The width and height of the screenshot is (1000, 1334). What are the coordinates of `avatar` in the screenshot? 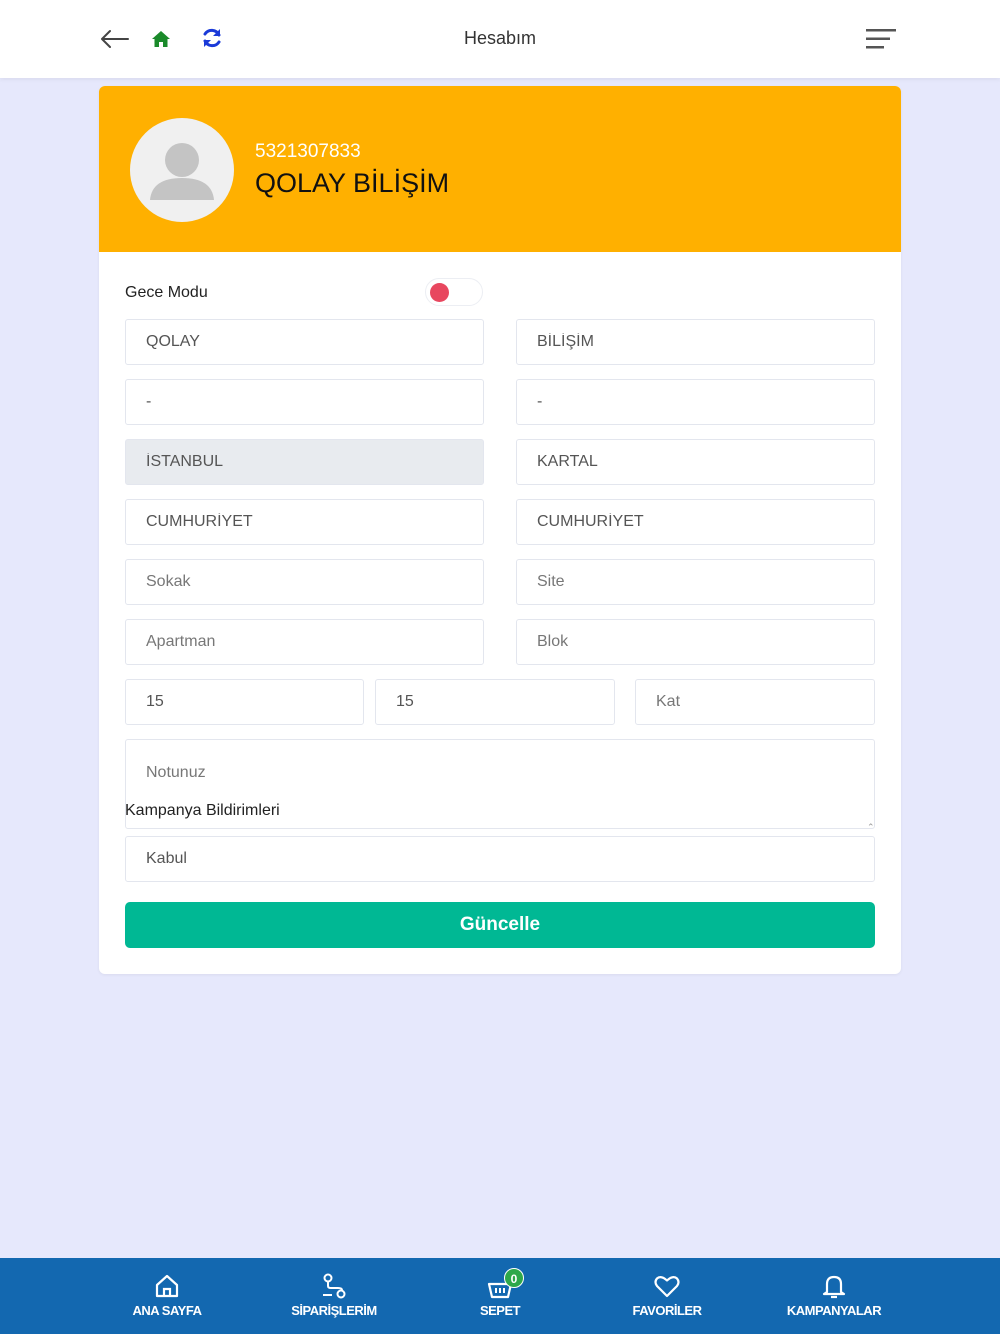 It's located at (182, 170).